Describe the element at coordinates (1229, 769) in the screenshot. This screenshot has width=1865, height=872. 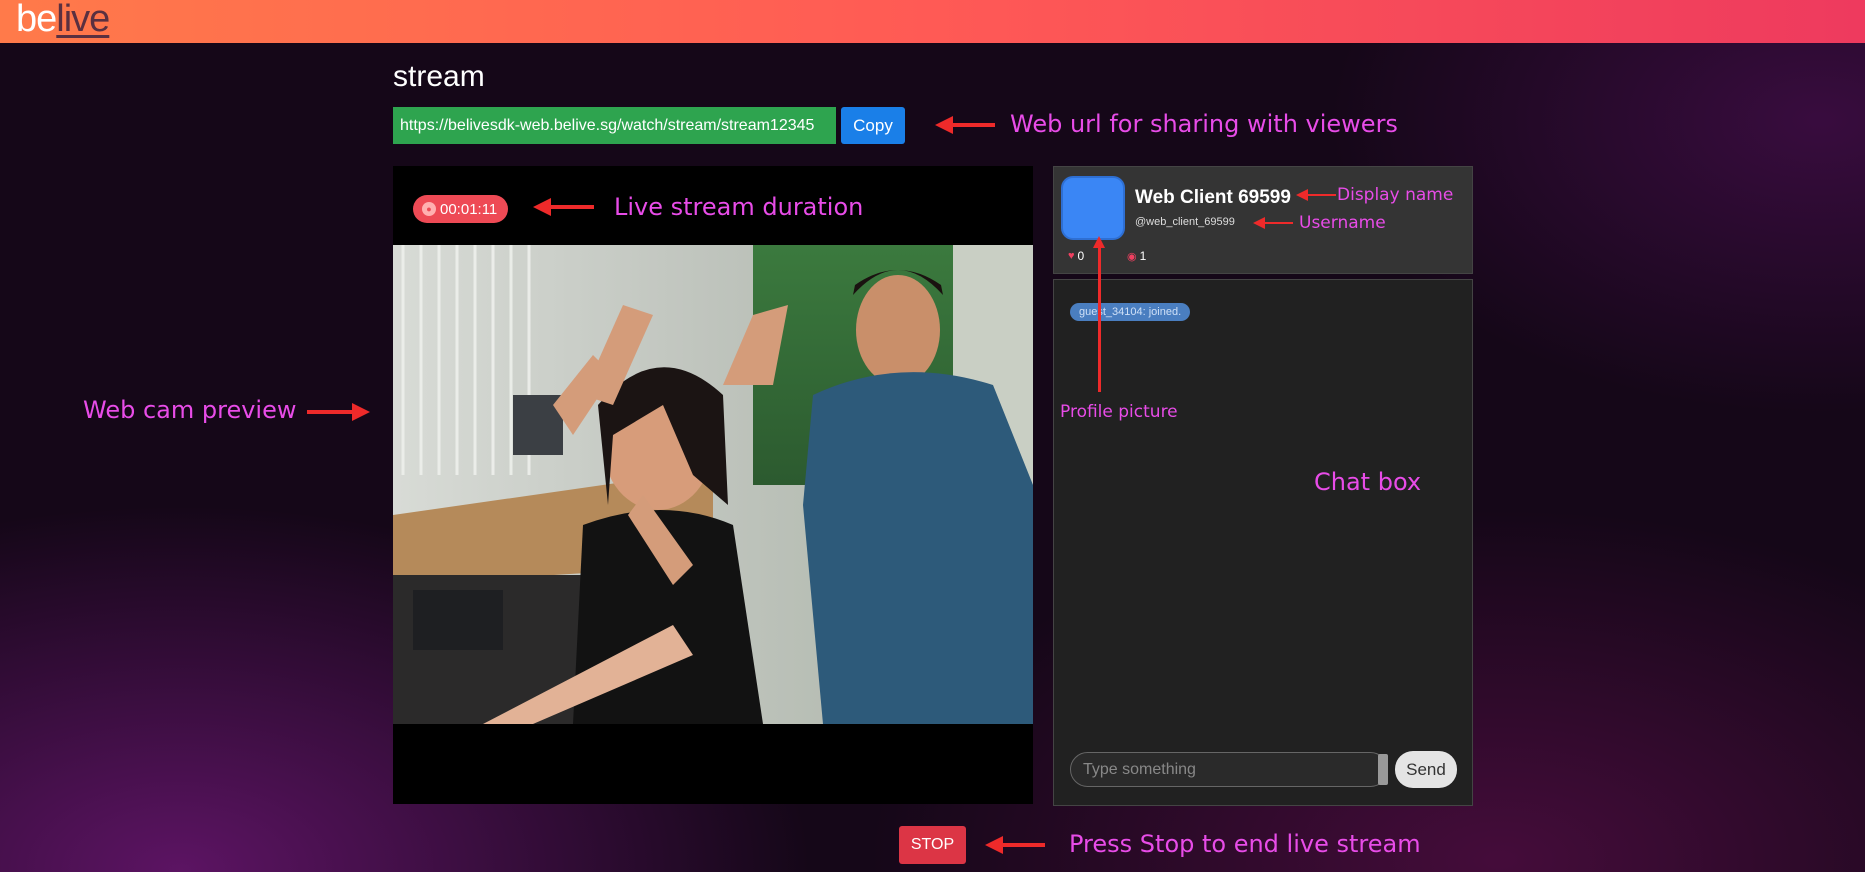
I see `chat-input` at that location.